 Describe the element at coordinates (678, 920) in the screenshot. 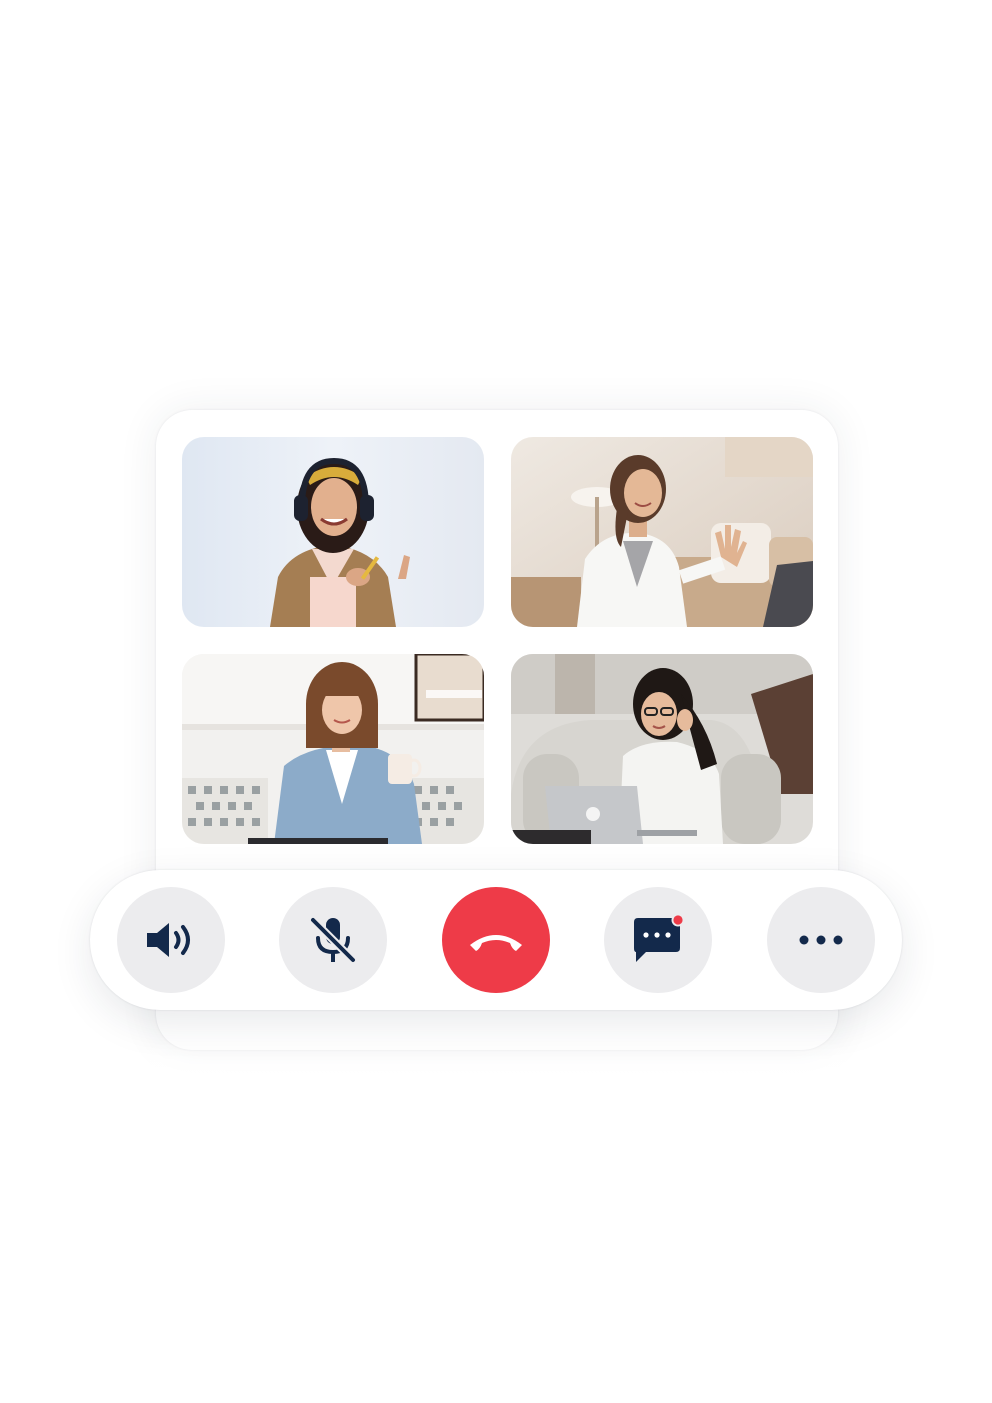

I see `notification-dot` at that location.